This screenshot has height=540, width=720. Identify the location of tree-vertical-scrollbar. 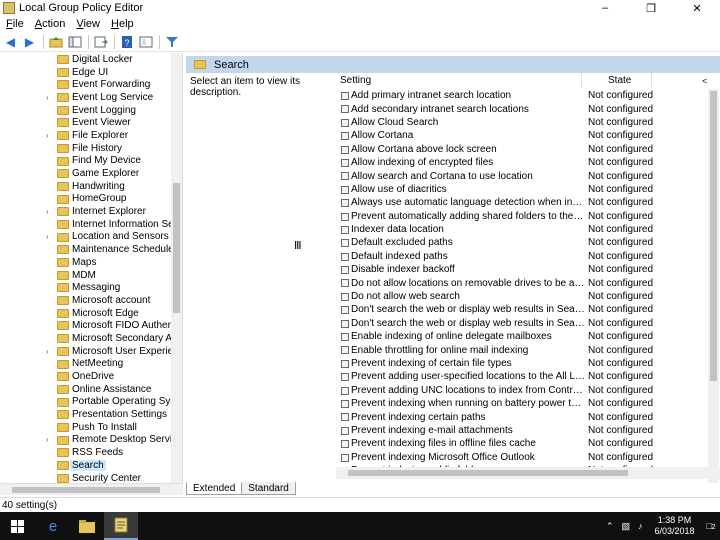
(176, 268).